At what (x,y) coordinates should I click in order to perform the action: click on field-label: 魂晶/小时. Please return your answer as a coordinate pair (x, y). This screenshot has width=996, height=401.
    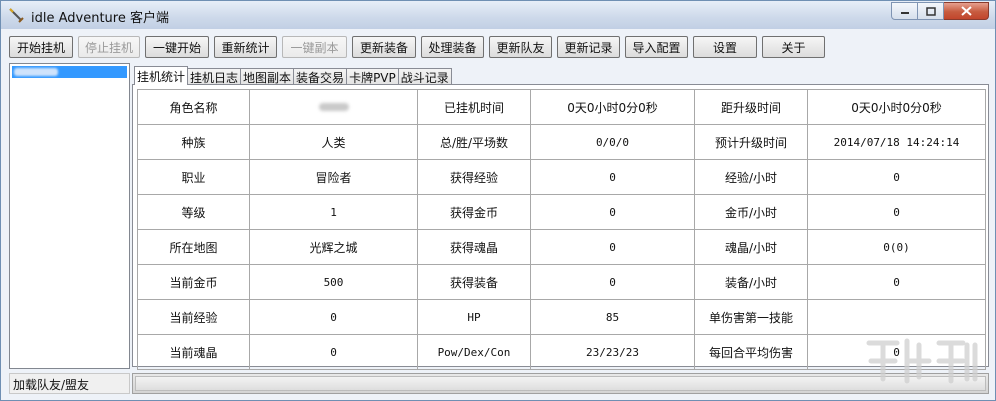
    Looking at the image, I should click on (751, 247).